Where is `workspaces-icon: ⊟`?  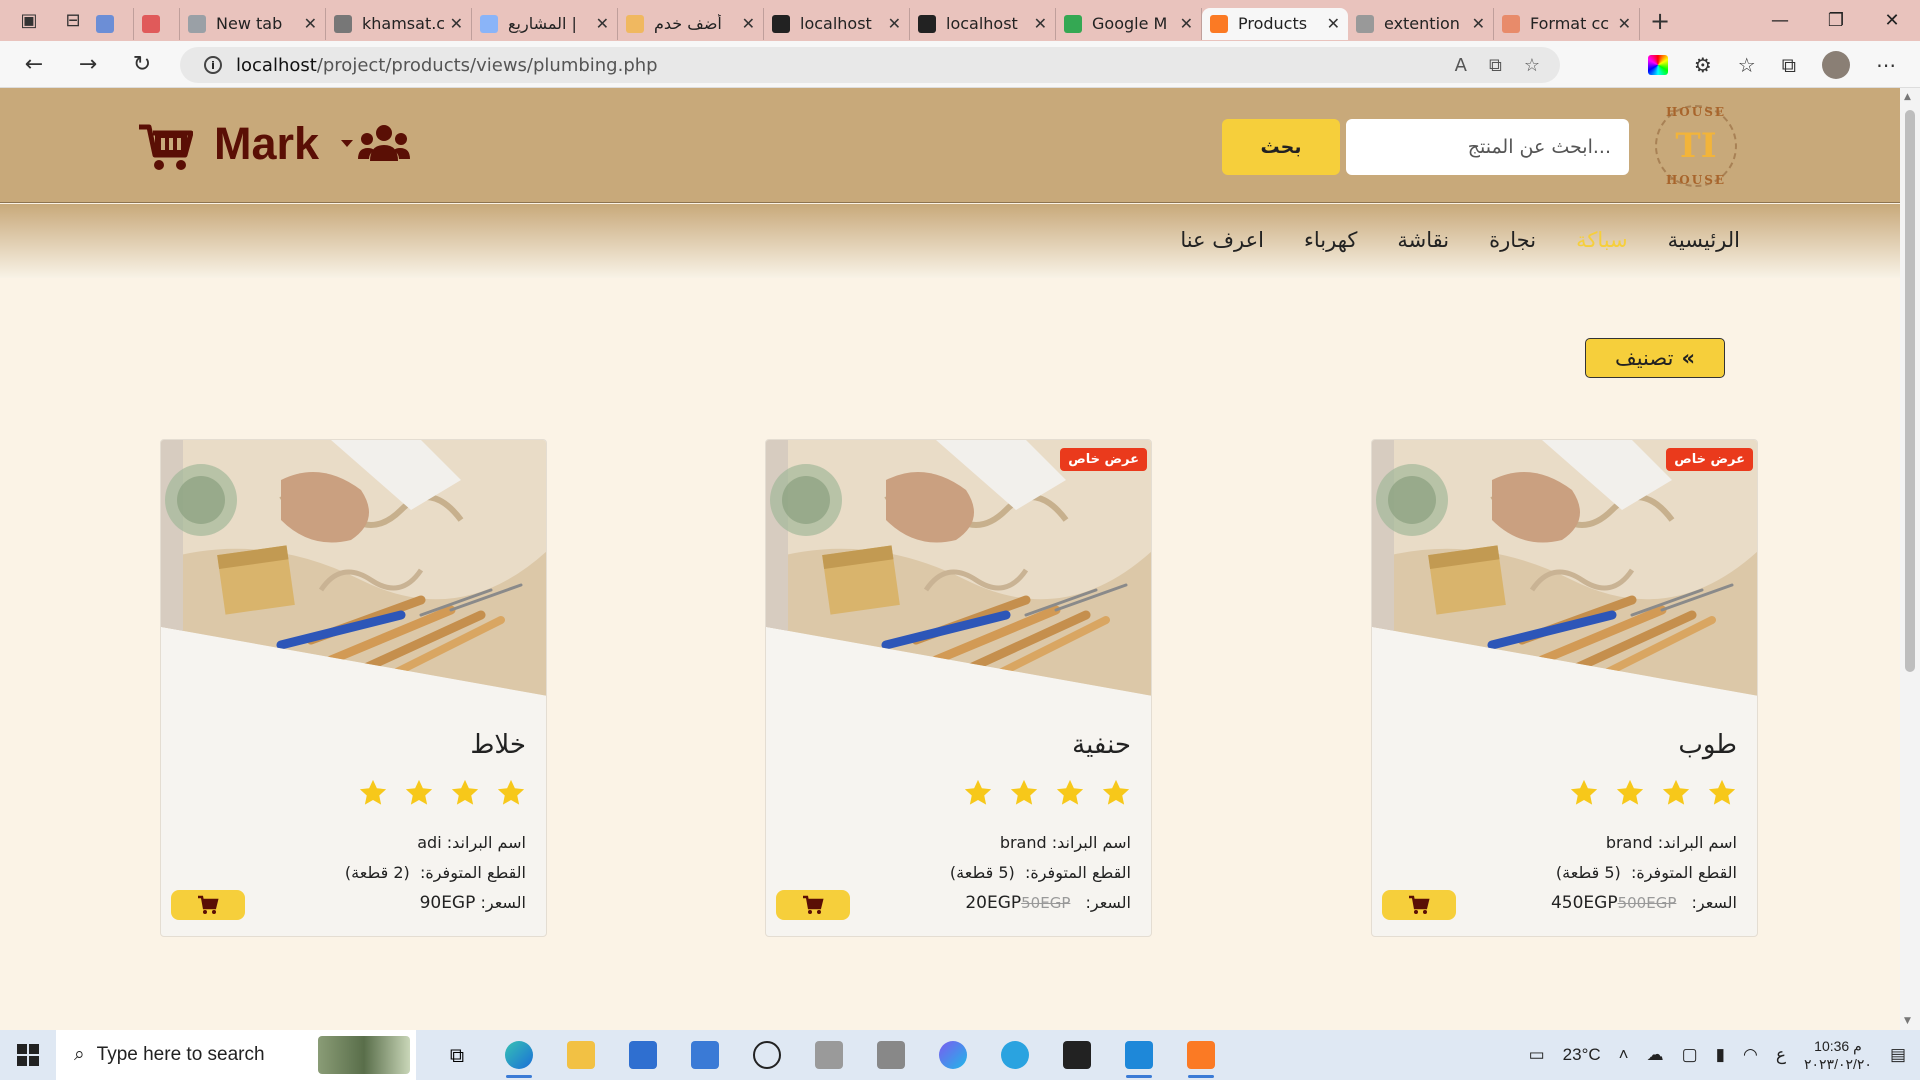 workspaces-icon: ⊟ is located at coordinates (73, 21).